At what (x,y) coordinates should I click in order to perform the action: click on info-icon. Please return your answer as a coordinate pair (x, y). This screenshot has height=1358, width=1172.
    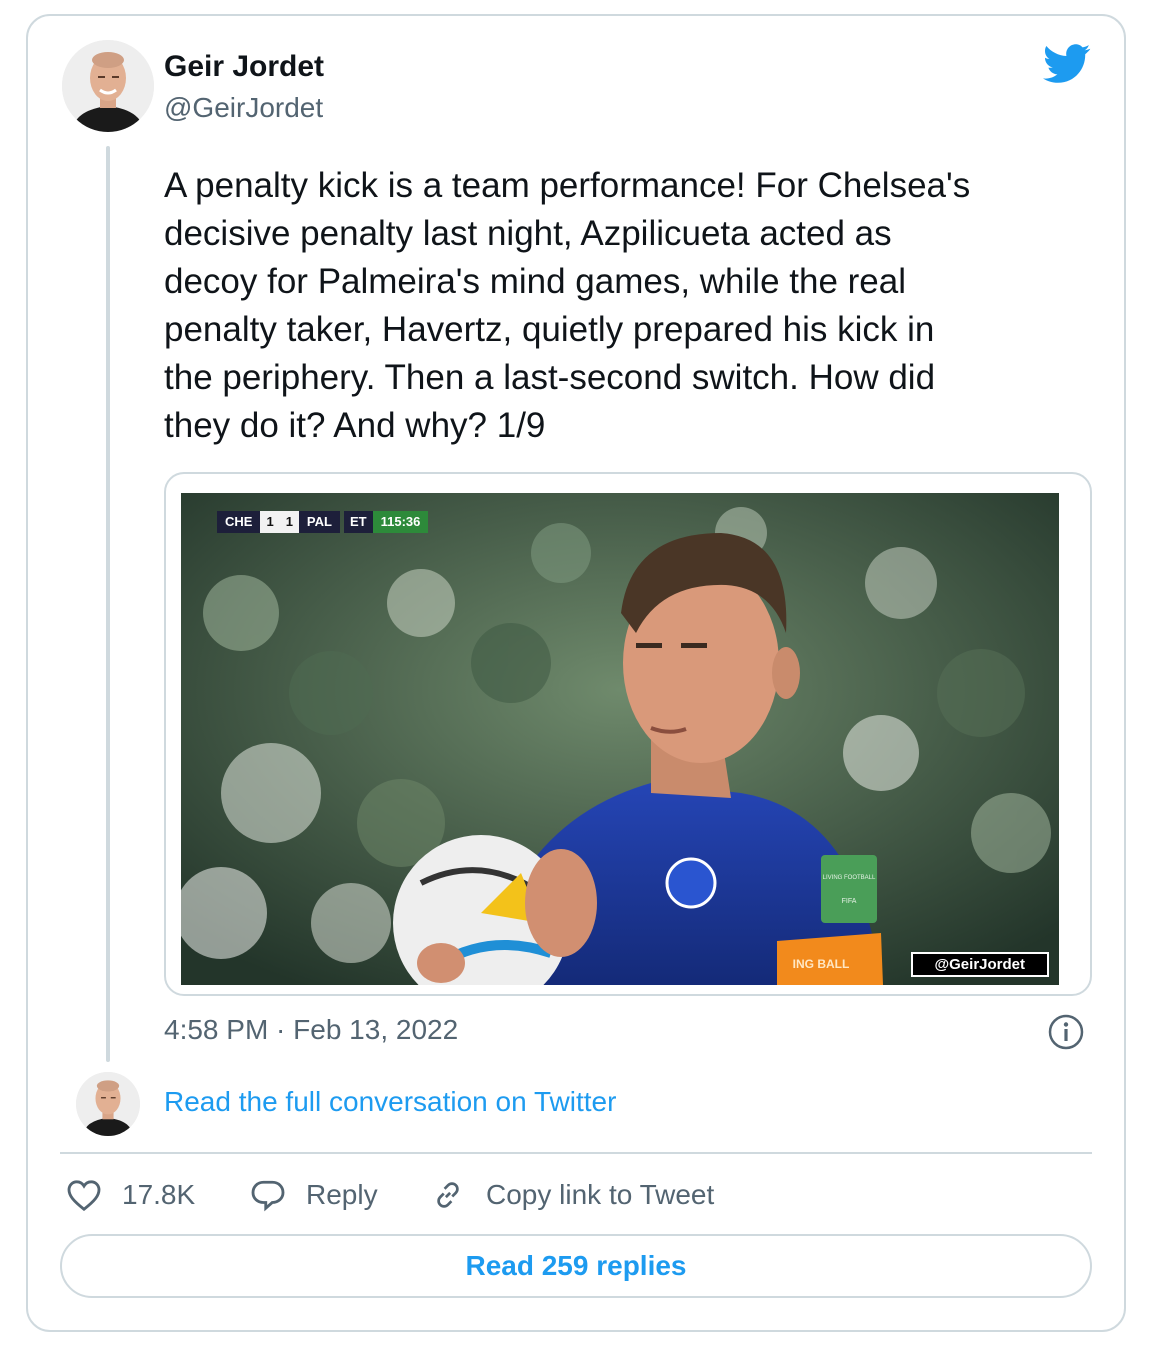
    Looking at the image, I should click on (1066, 1032).